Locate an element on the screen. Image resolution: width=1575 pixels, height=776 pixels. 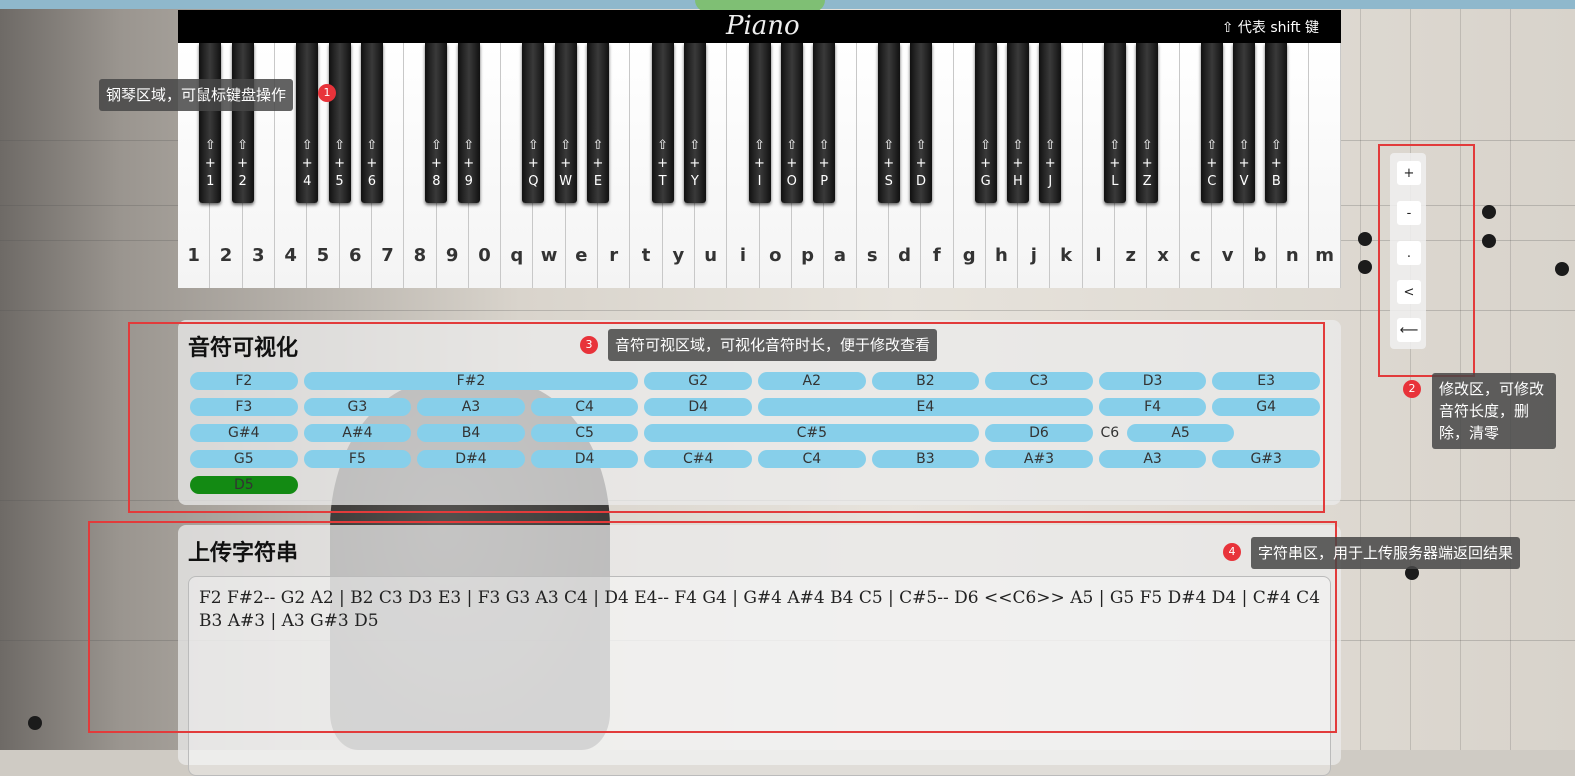
white-key-label: 9 is located at coordinates (452, 255).